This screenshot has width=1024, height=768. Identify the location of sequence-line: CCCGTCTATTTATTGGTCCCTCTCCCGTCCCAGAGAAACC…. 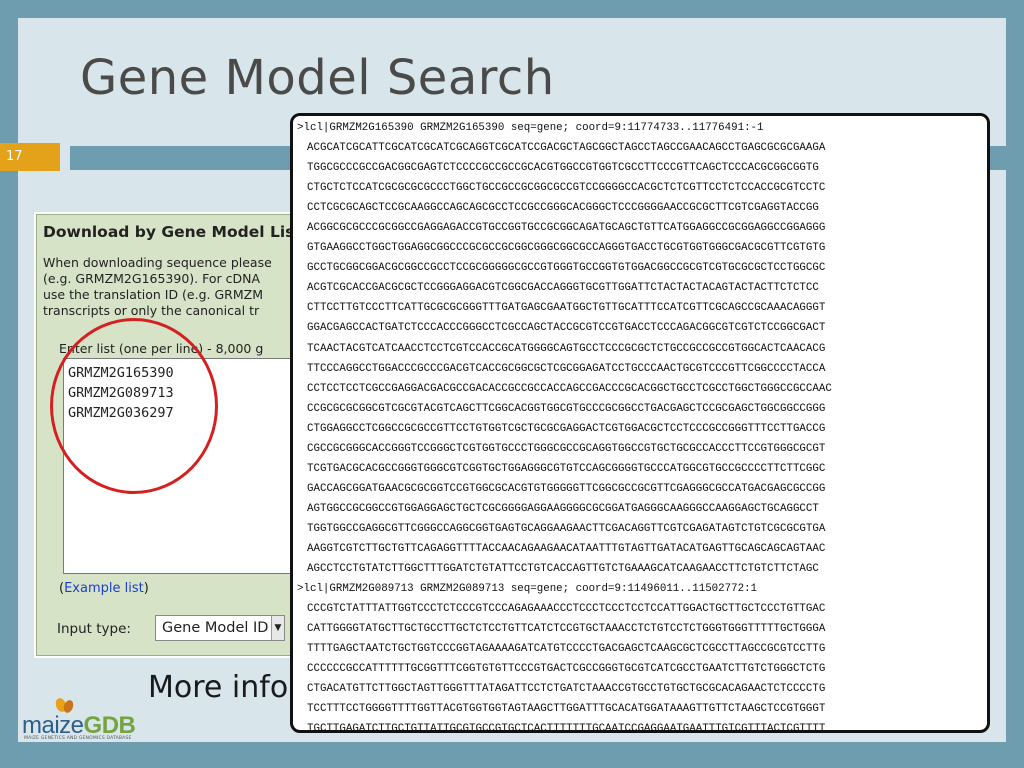
(566, 609).